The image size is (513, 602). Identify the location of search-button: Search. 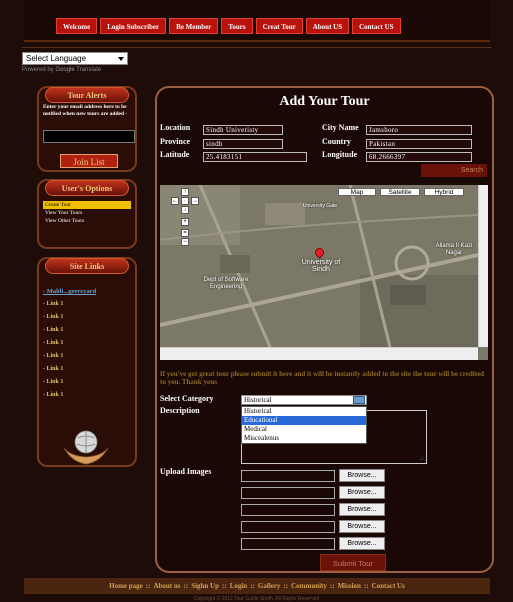
(454, 170).